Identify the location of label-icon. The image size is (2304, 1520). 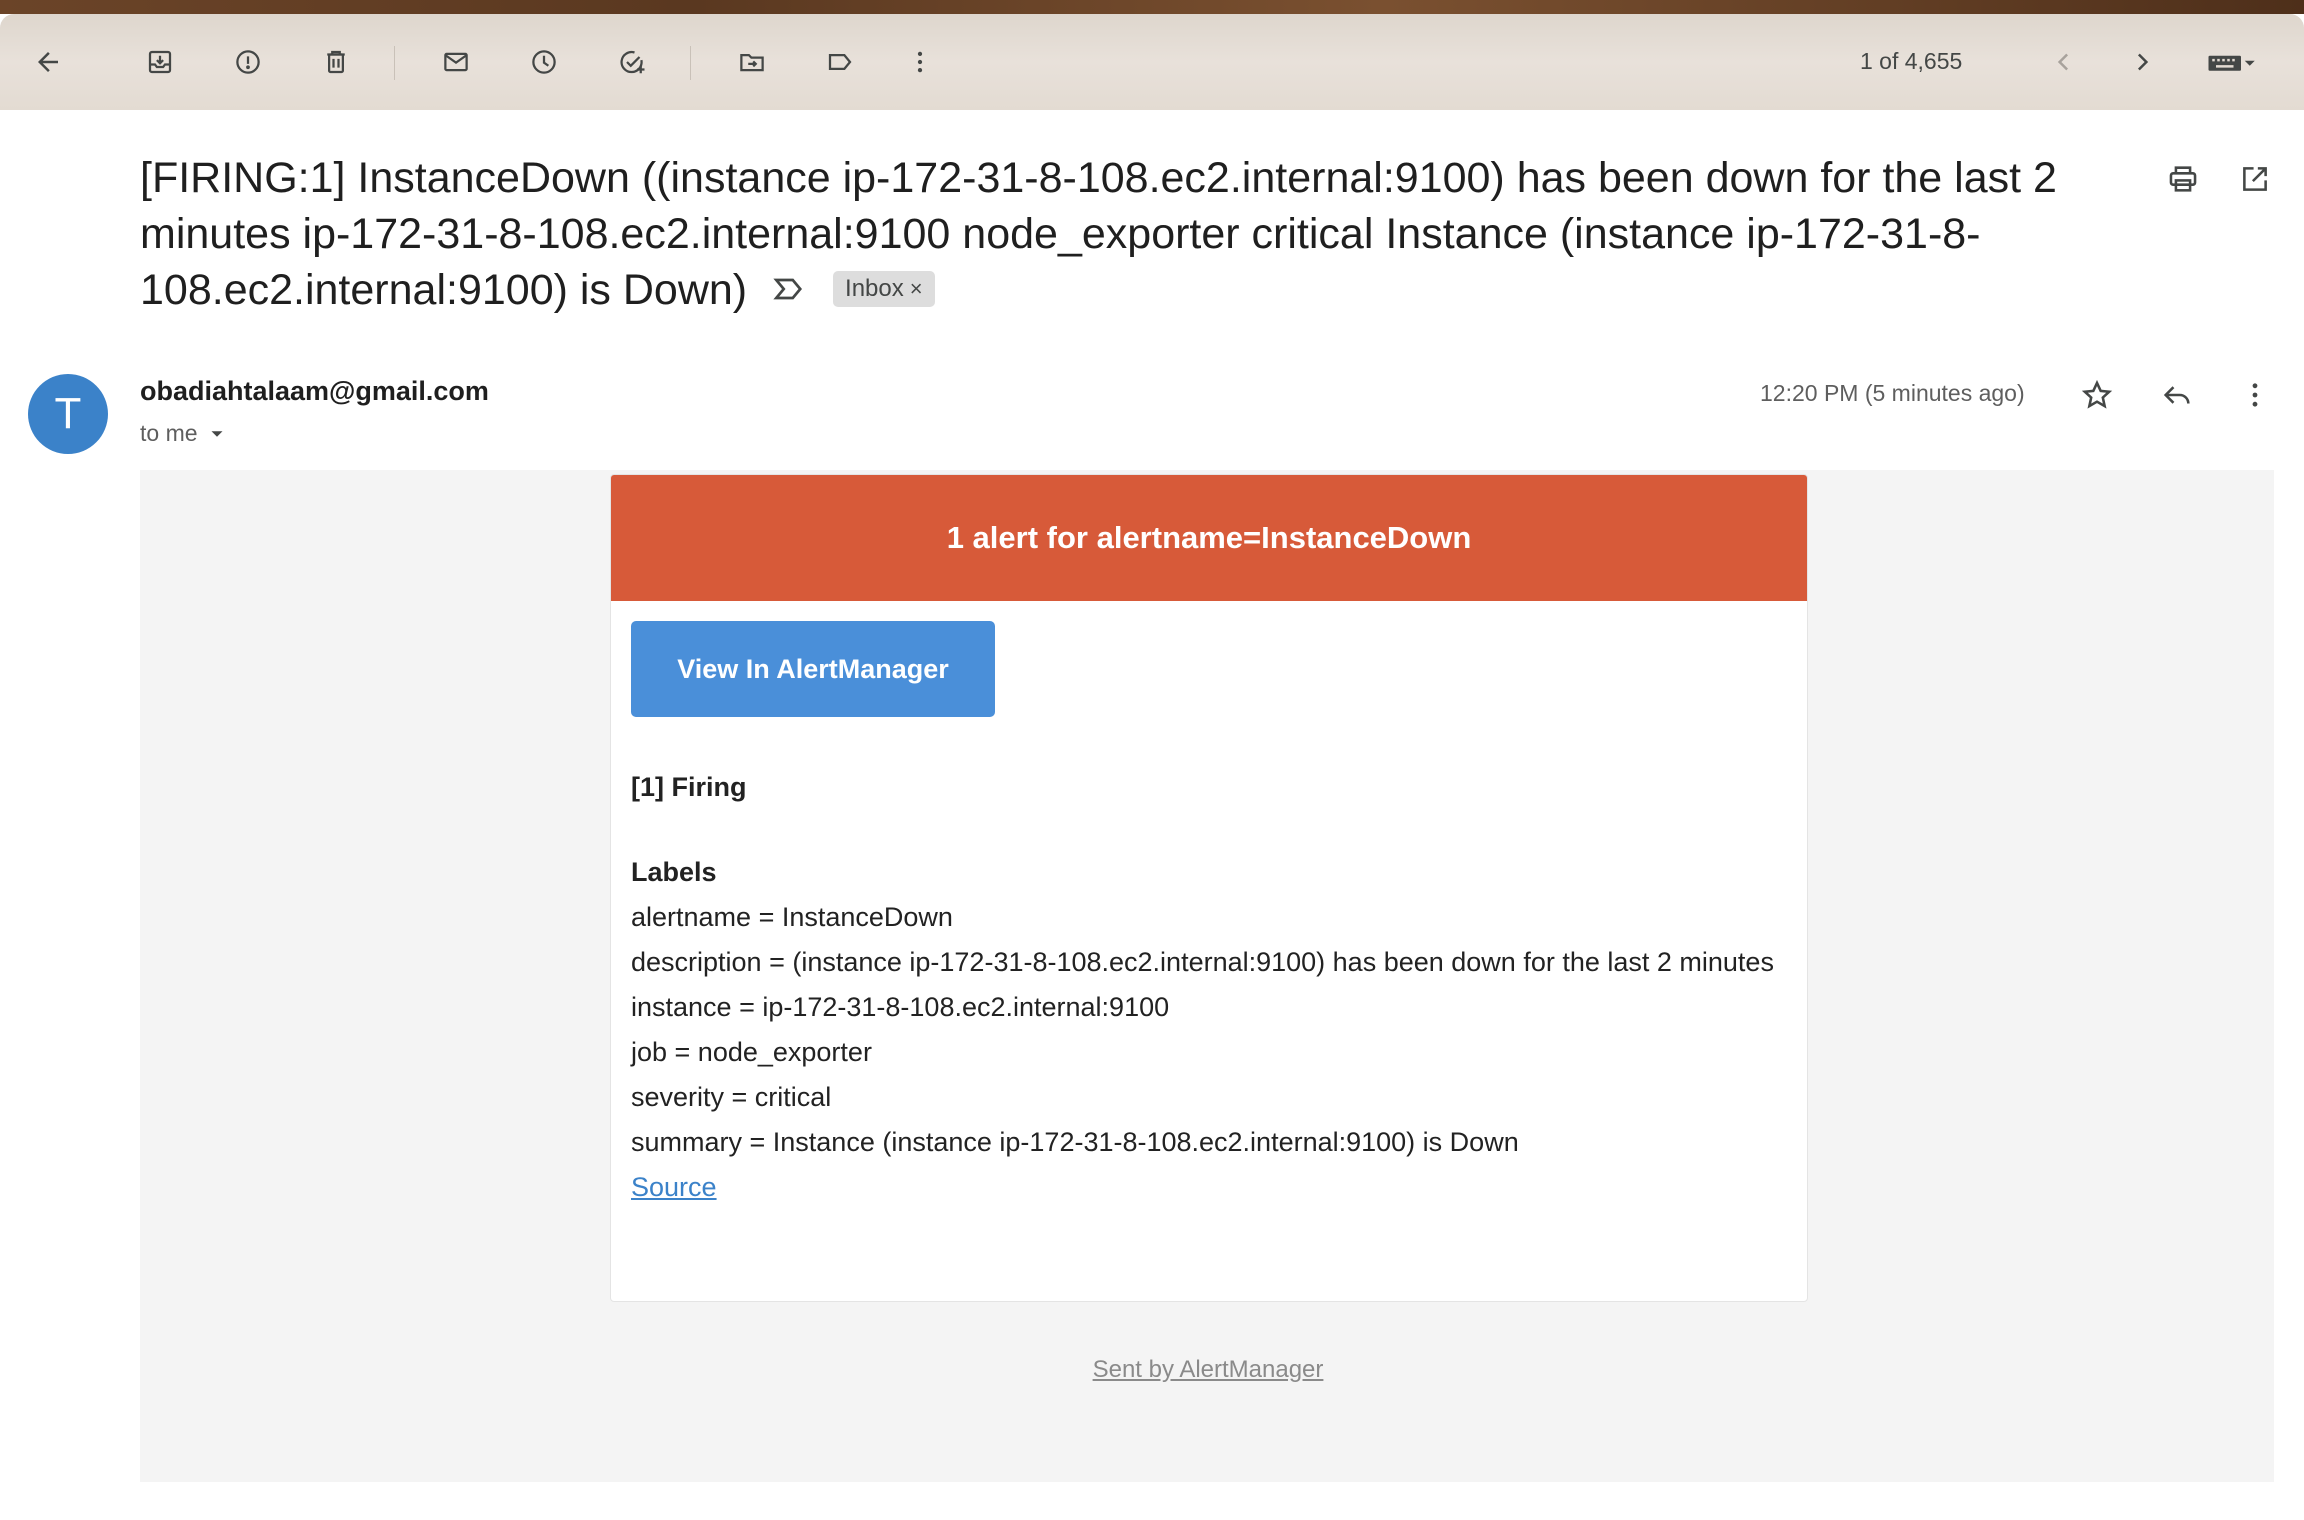
(840, 62).